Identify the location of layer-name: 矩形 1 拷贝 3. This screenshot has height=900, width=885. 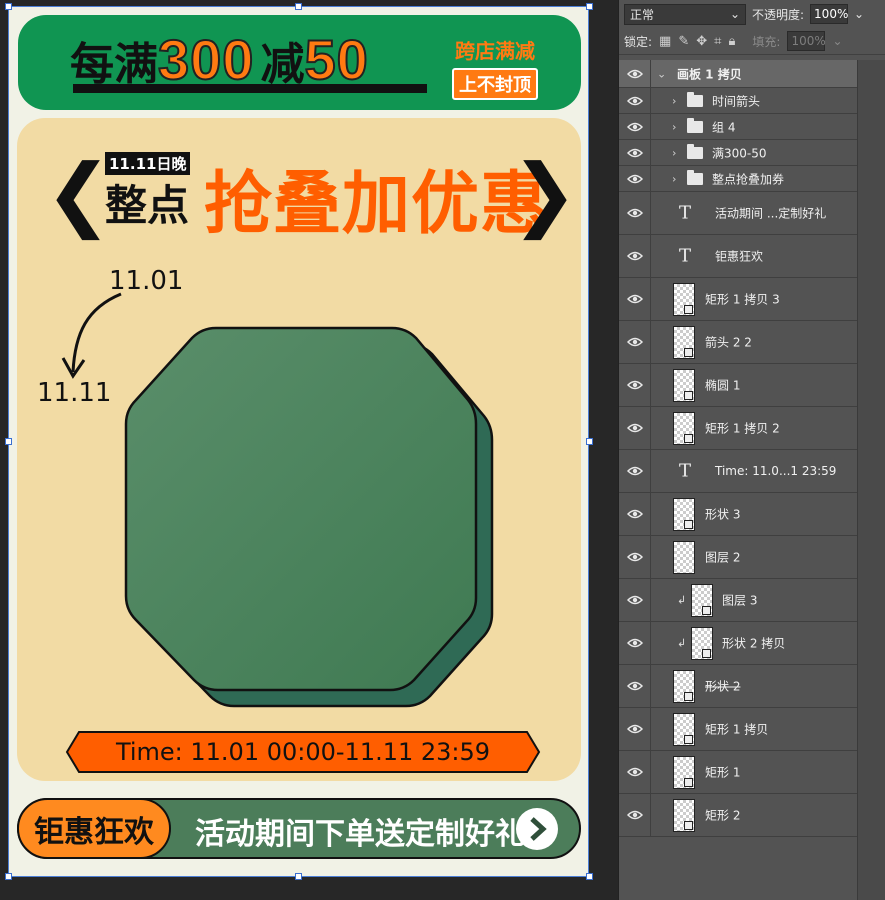
(742, 299).